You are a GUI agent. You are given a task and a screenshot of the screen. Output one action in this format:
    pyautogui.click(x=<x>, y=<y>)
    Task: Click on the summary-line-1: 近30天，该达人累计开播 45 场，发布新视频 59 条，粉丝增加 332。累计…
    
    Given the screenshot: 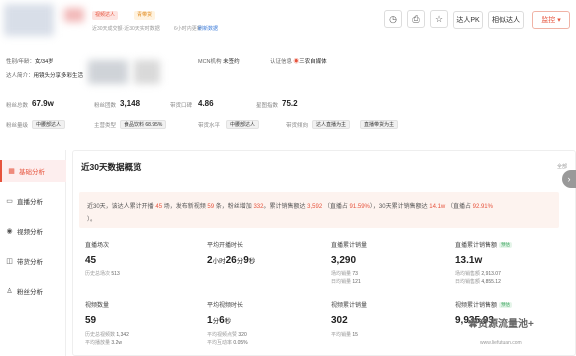 What is the action you would take?
    pyautogui.click(x=290, y=207)
    